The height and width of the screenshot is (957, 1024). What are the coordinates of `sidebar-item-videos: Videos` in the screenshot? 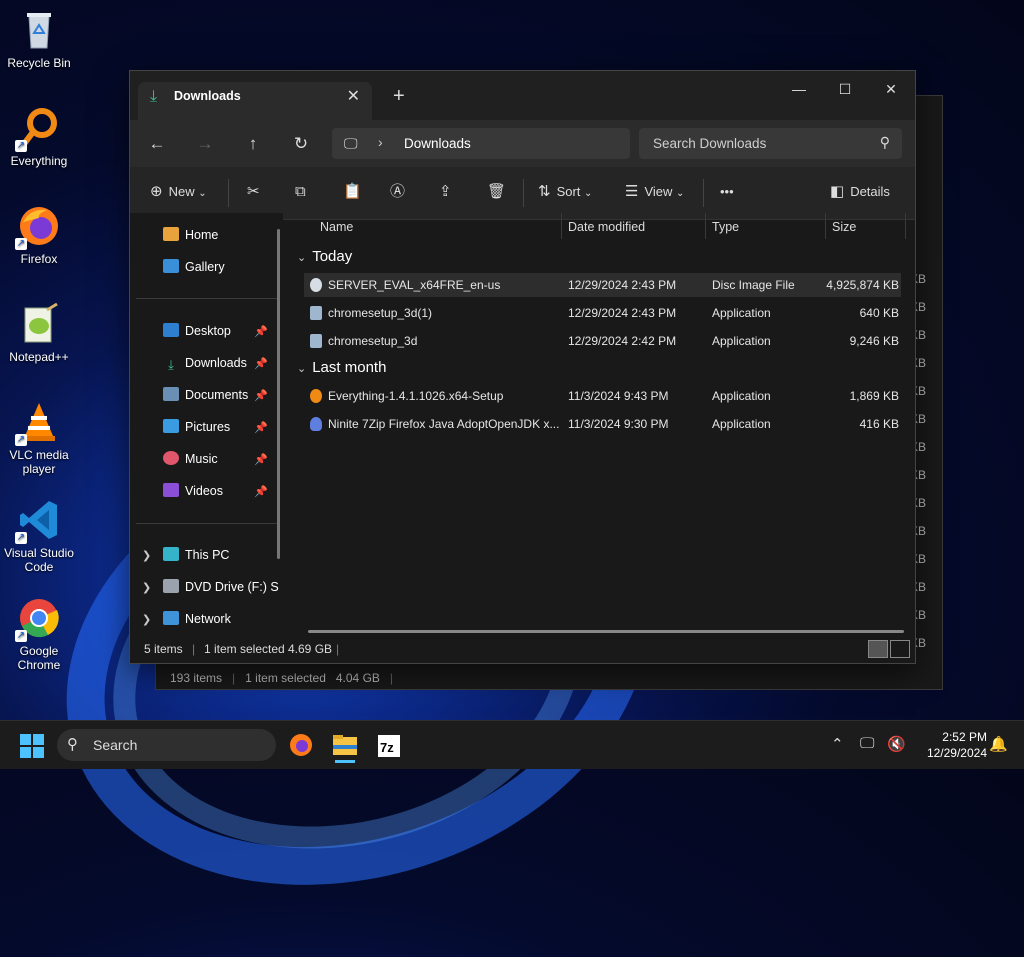 It's located at (193, 491).